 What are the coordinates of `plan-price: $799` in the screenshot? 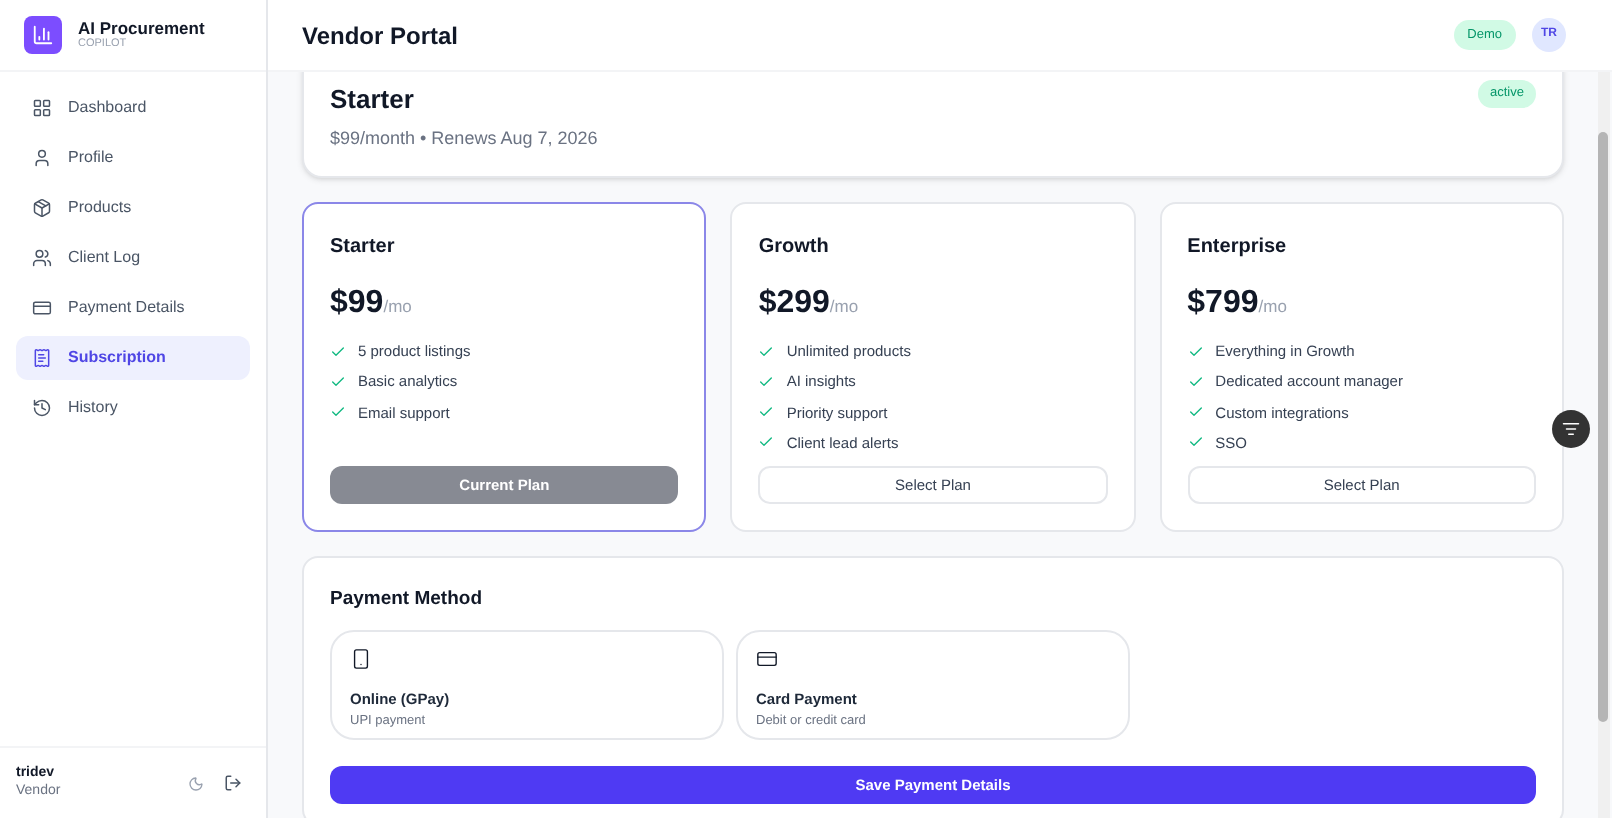 It's located at (1223, 304).